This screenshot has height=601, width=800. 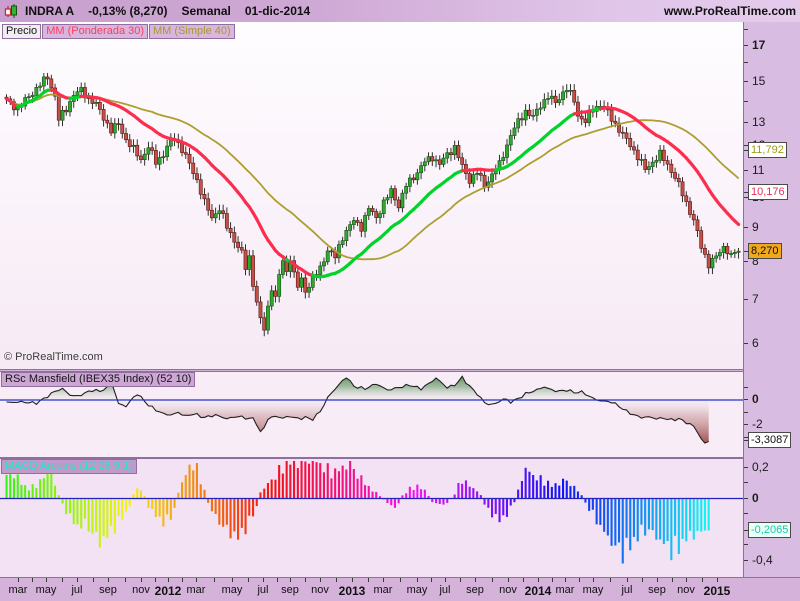 What do you see at coordinates (755, 343) in the screenshot?
I see `axis-label: 6` at bounding box center [755, 343].